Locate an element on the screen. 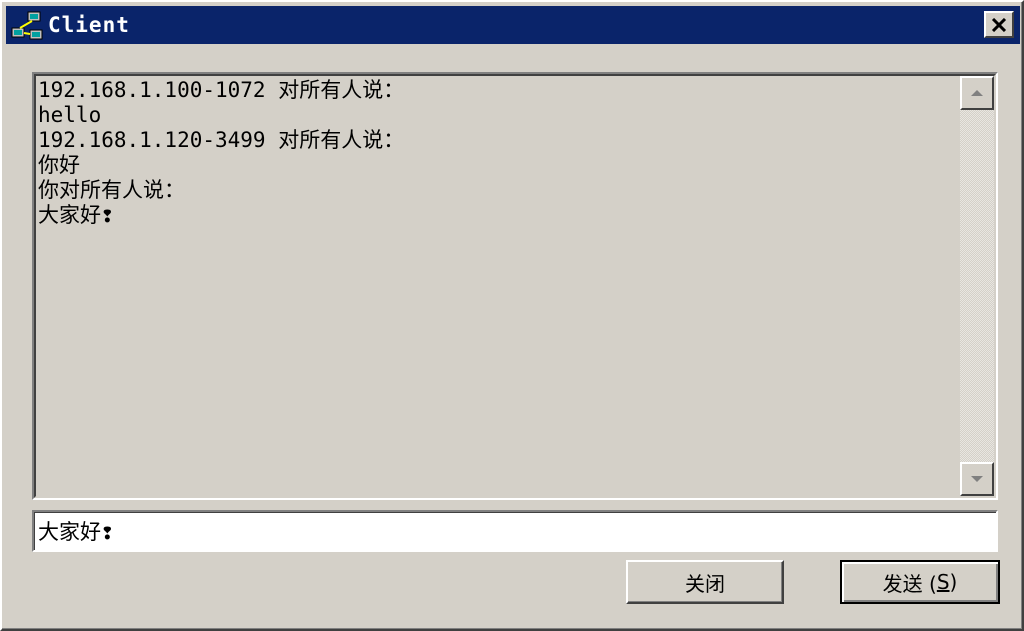 The height and width of the screenshot is (631, 1024). send-button-label-suffix: ) is located at coordinates (953, 582).